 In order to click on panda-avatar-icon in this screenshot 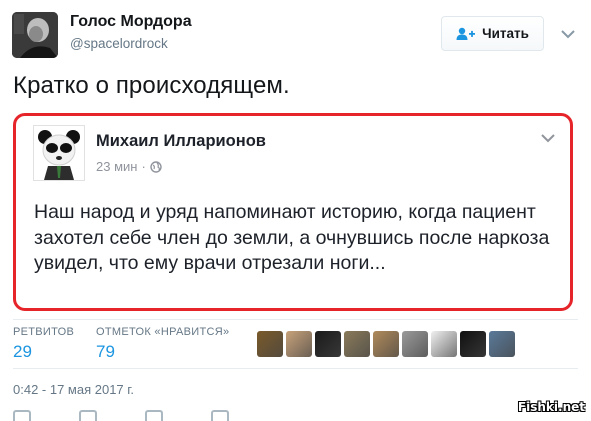, I will do `click(59, 153)`.